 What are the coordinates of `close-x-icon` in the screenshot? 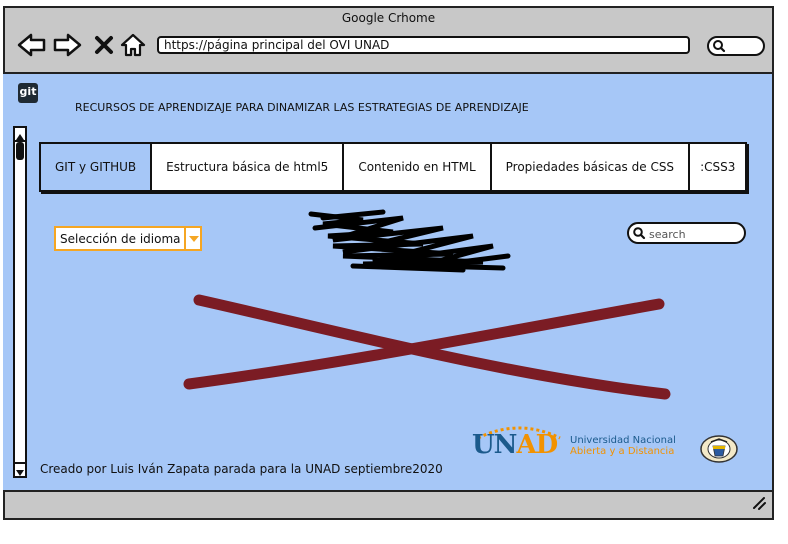 It's located at (104, 45).